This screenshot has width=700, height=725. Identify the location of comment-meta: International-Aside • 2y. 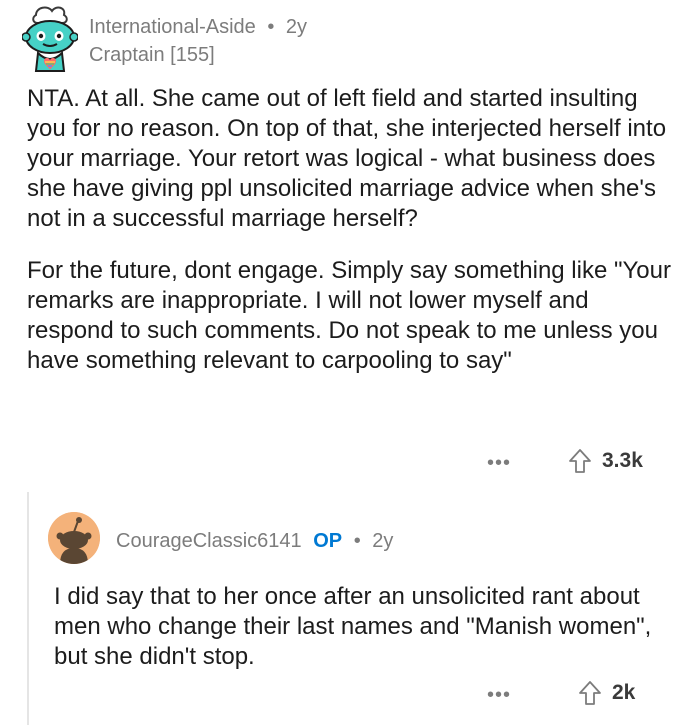
(198, 27).